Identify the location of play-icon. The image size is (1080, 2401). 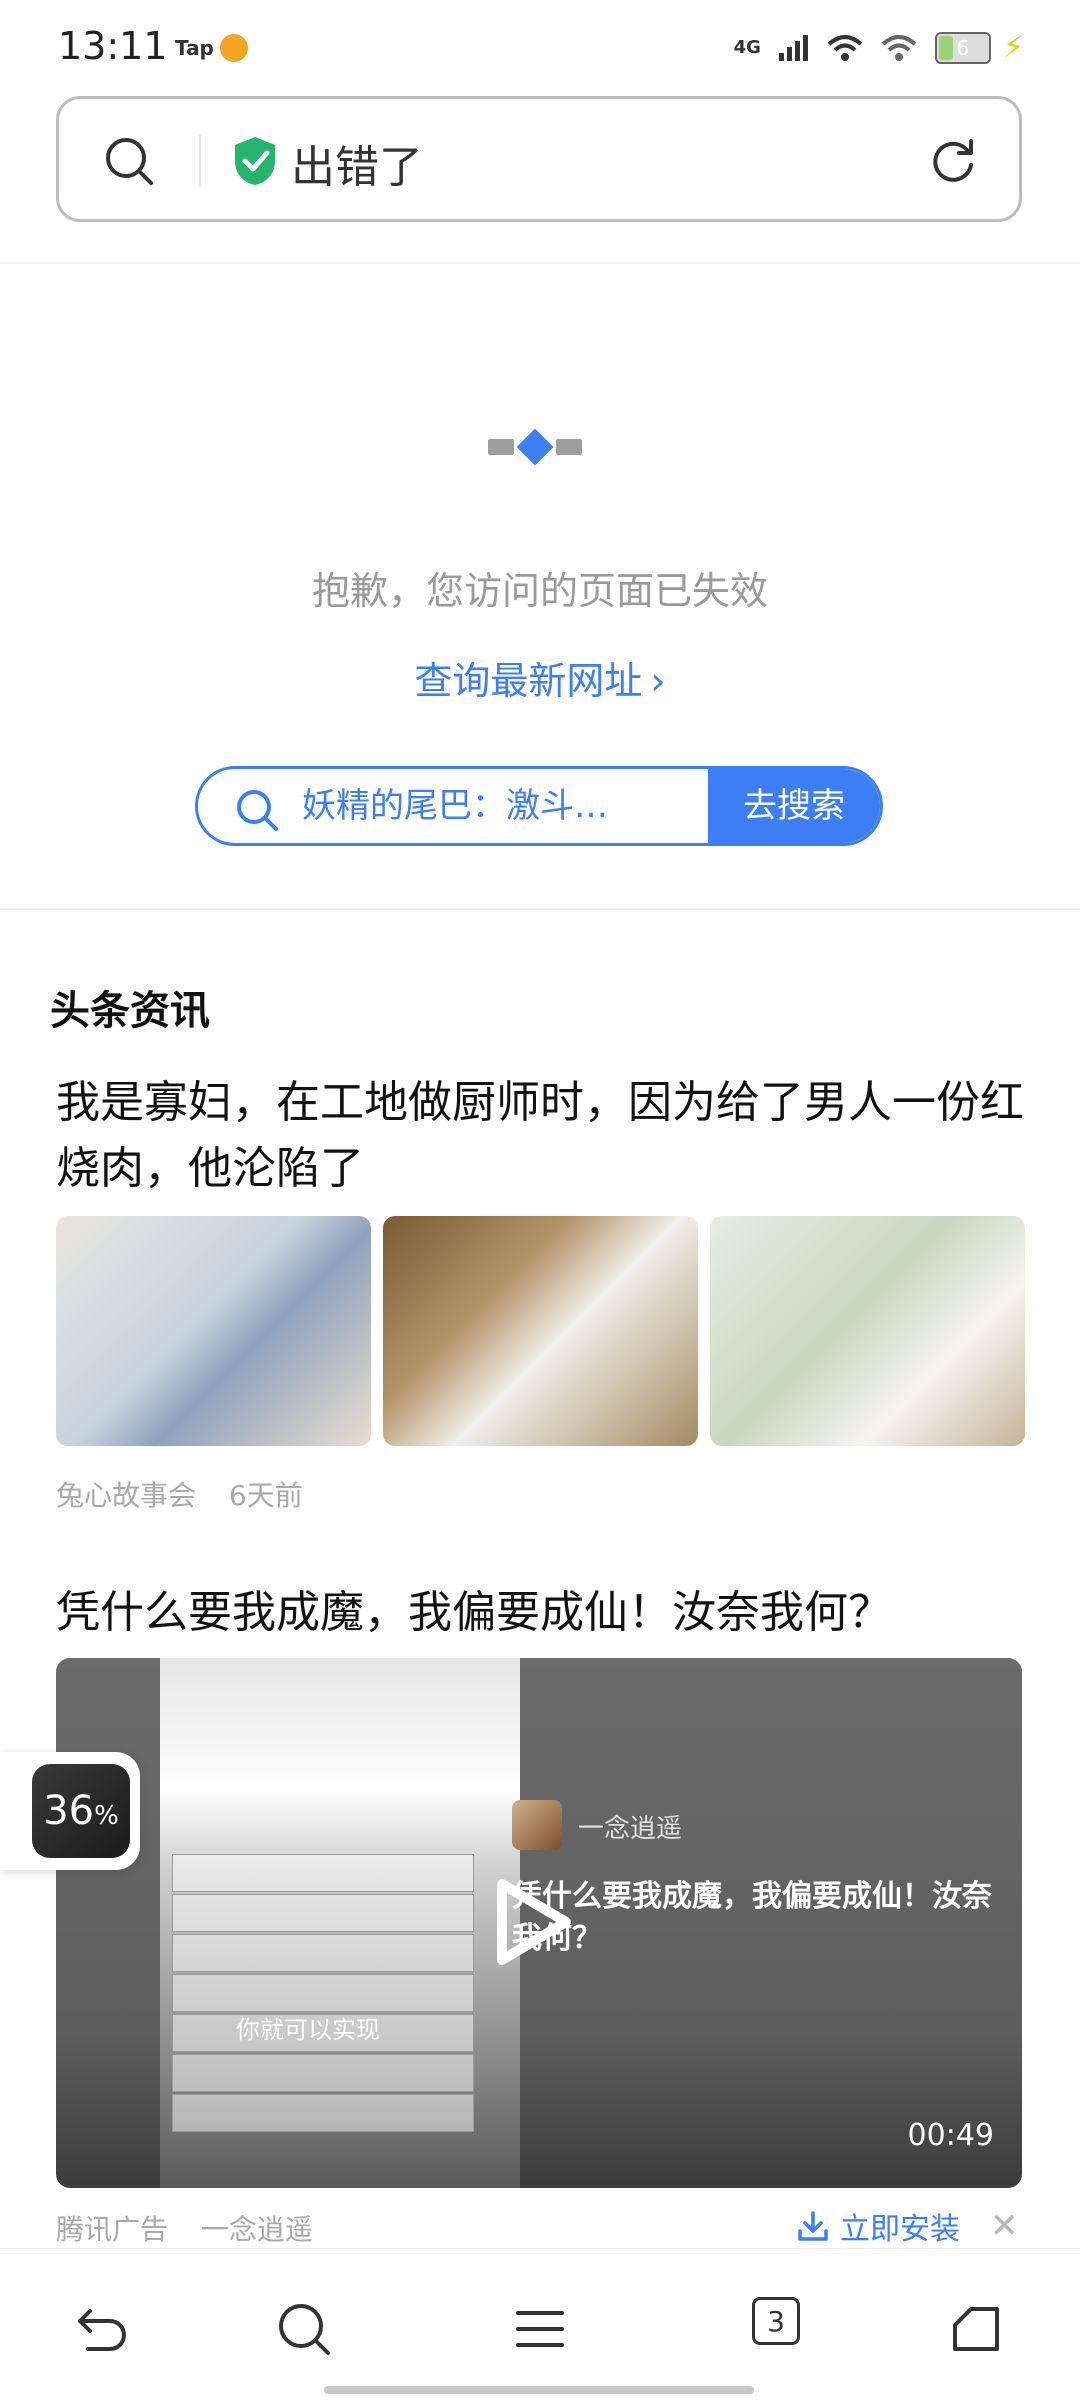
(534, 1922).